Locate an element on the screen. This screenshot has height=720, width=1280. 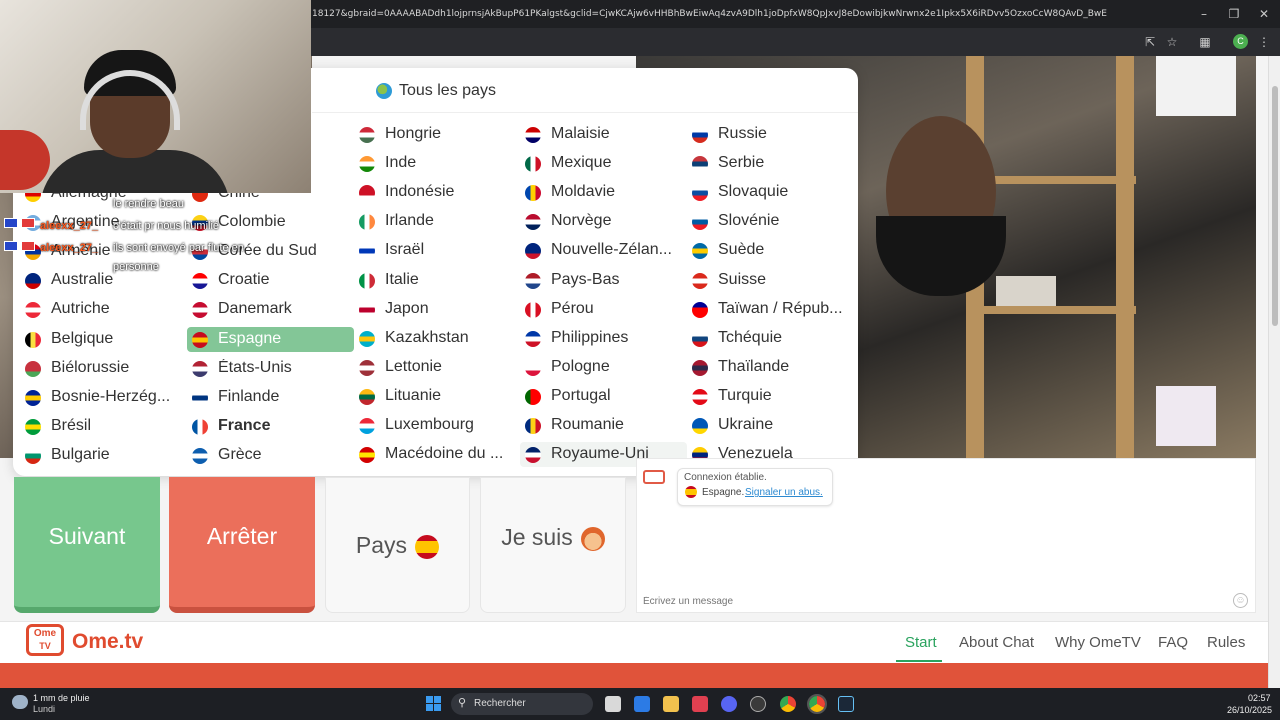
country-option: Japon is located at coordinates (437, 309).